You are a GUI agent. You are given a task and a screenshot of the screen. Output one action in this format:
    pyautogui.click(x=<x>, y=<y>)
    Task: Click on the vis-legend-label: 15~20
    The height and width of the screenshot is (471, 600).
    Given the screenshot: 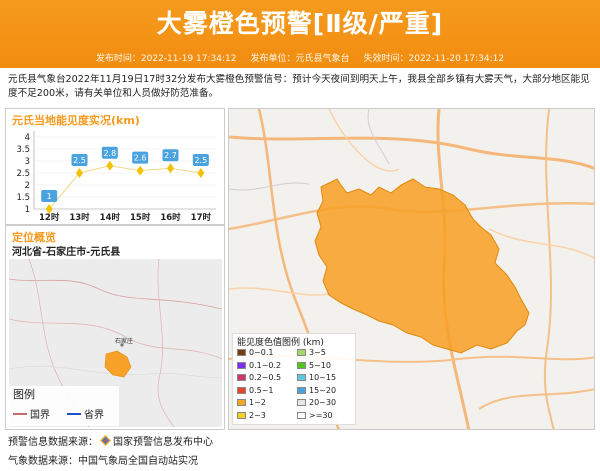 What is the action you would take?
    pyautogui.click(x=323, y=390)
    